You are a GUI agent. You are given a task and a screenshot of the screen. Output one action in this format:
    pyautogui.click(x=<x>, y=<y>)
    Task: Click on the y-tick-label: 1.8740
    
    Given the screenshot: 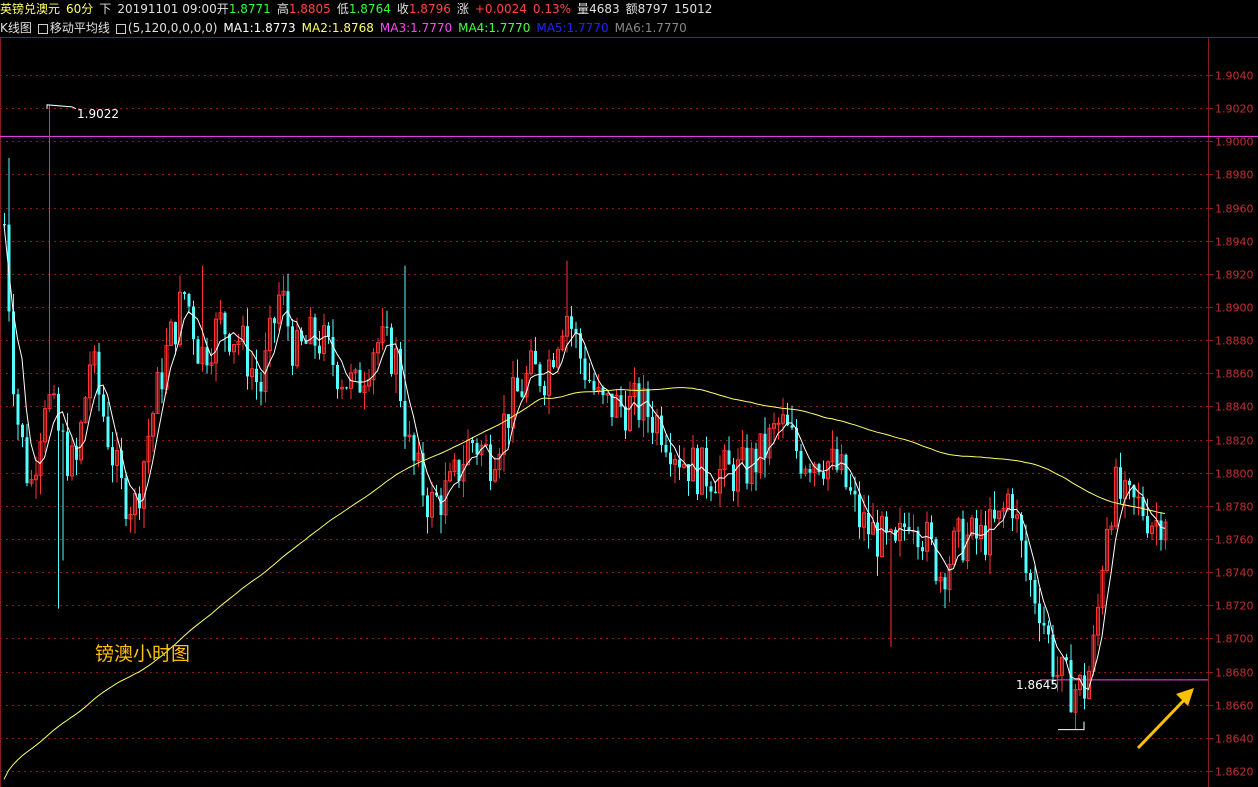 What is the action you would take?
    pyautogui.click(x=1234, y=573)
    